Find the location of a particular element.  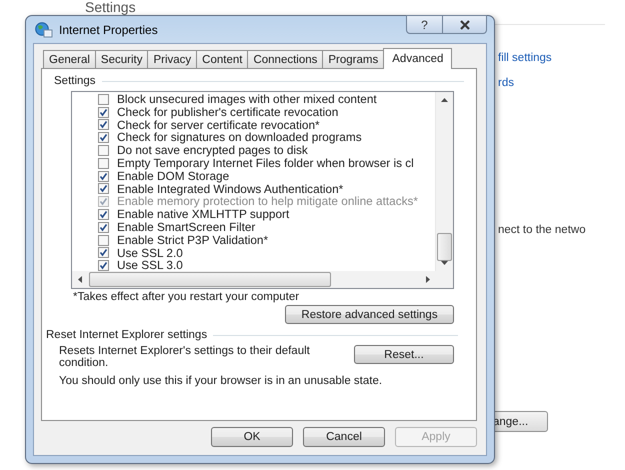

settings-link: rds is located at coordinates (506, 83).